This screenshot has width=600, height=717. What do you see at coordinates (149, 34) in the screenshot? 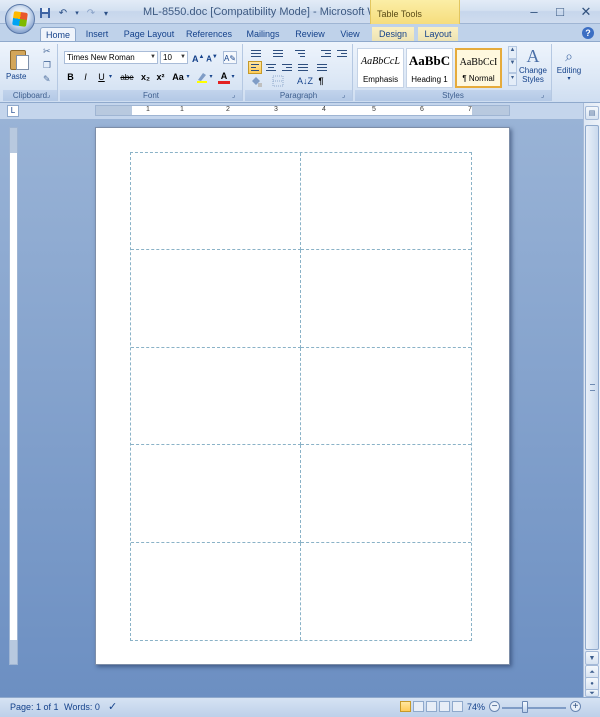
I see `tab-page-layout: Page Layout` at bounding box center [149, 34].